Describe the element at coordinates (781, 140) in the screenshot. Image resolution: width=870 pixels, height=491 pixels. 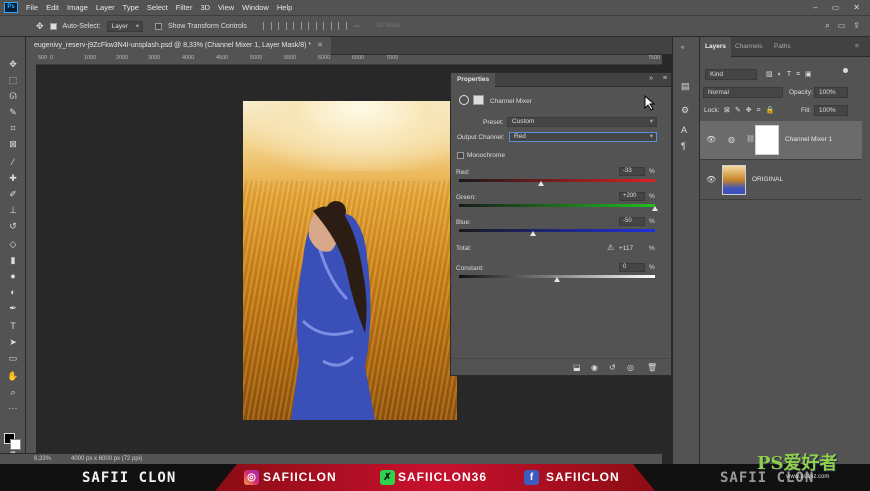
I see `layer-row-channel-mixer: 👁 ◍ ⛓ Channel Mixer 1` at that location.